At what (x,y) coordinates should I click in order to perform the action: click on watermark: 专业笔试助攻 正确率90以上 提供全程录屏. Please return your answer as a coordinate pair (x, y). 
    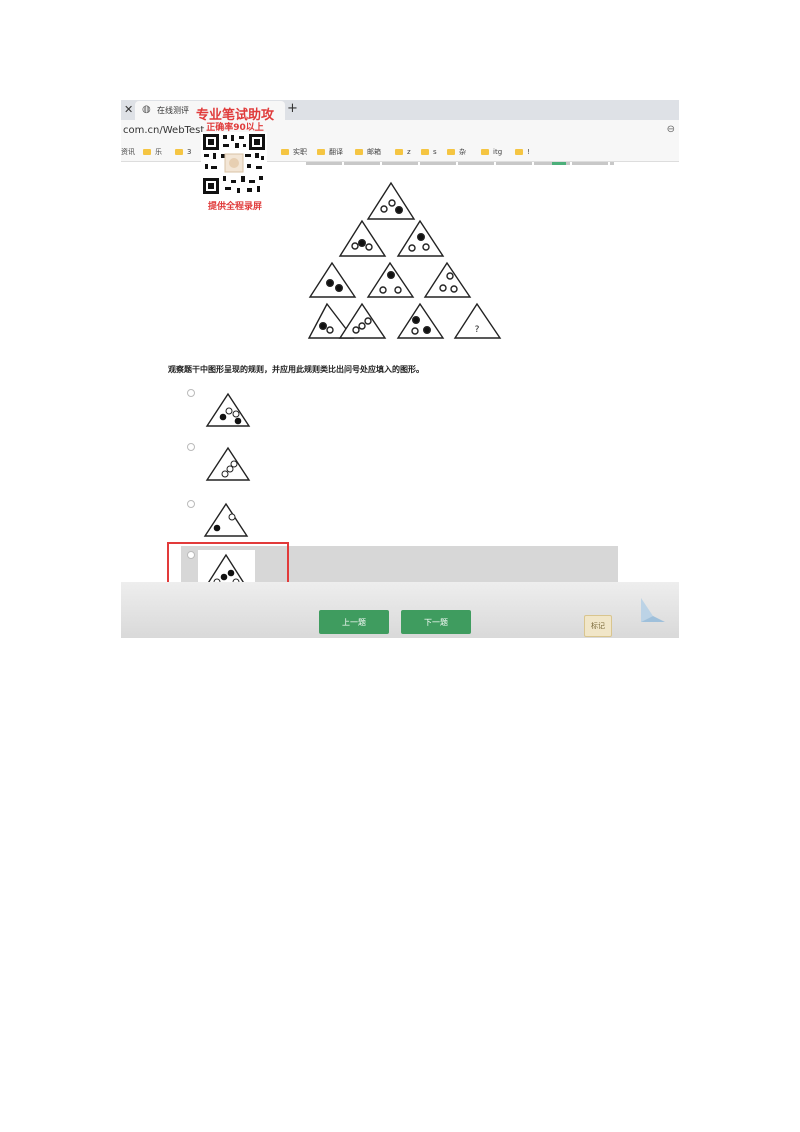
    Looking at the image, I should click on (235, 157).